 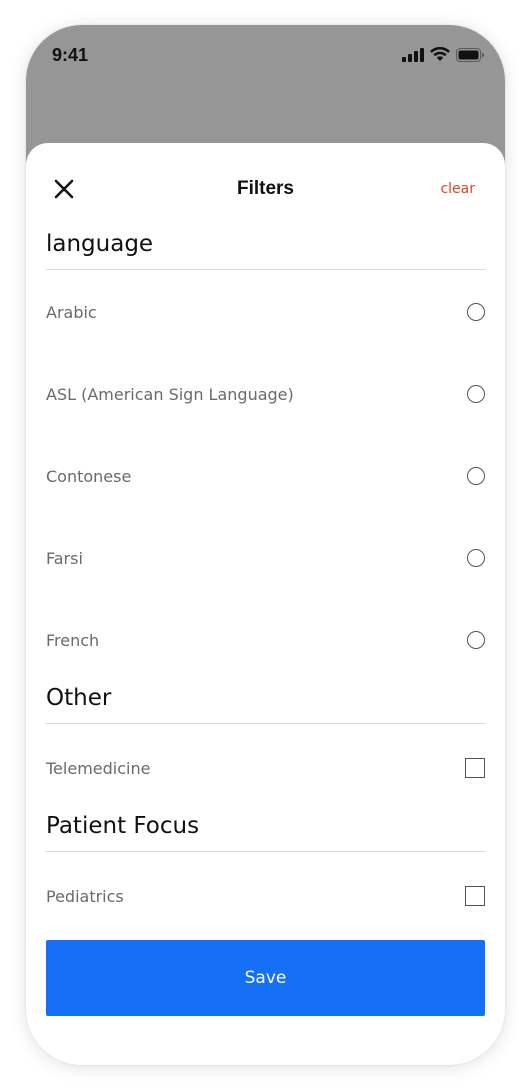 I want to click on page-title: Filters, so click(x=265, y=188).